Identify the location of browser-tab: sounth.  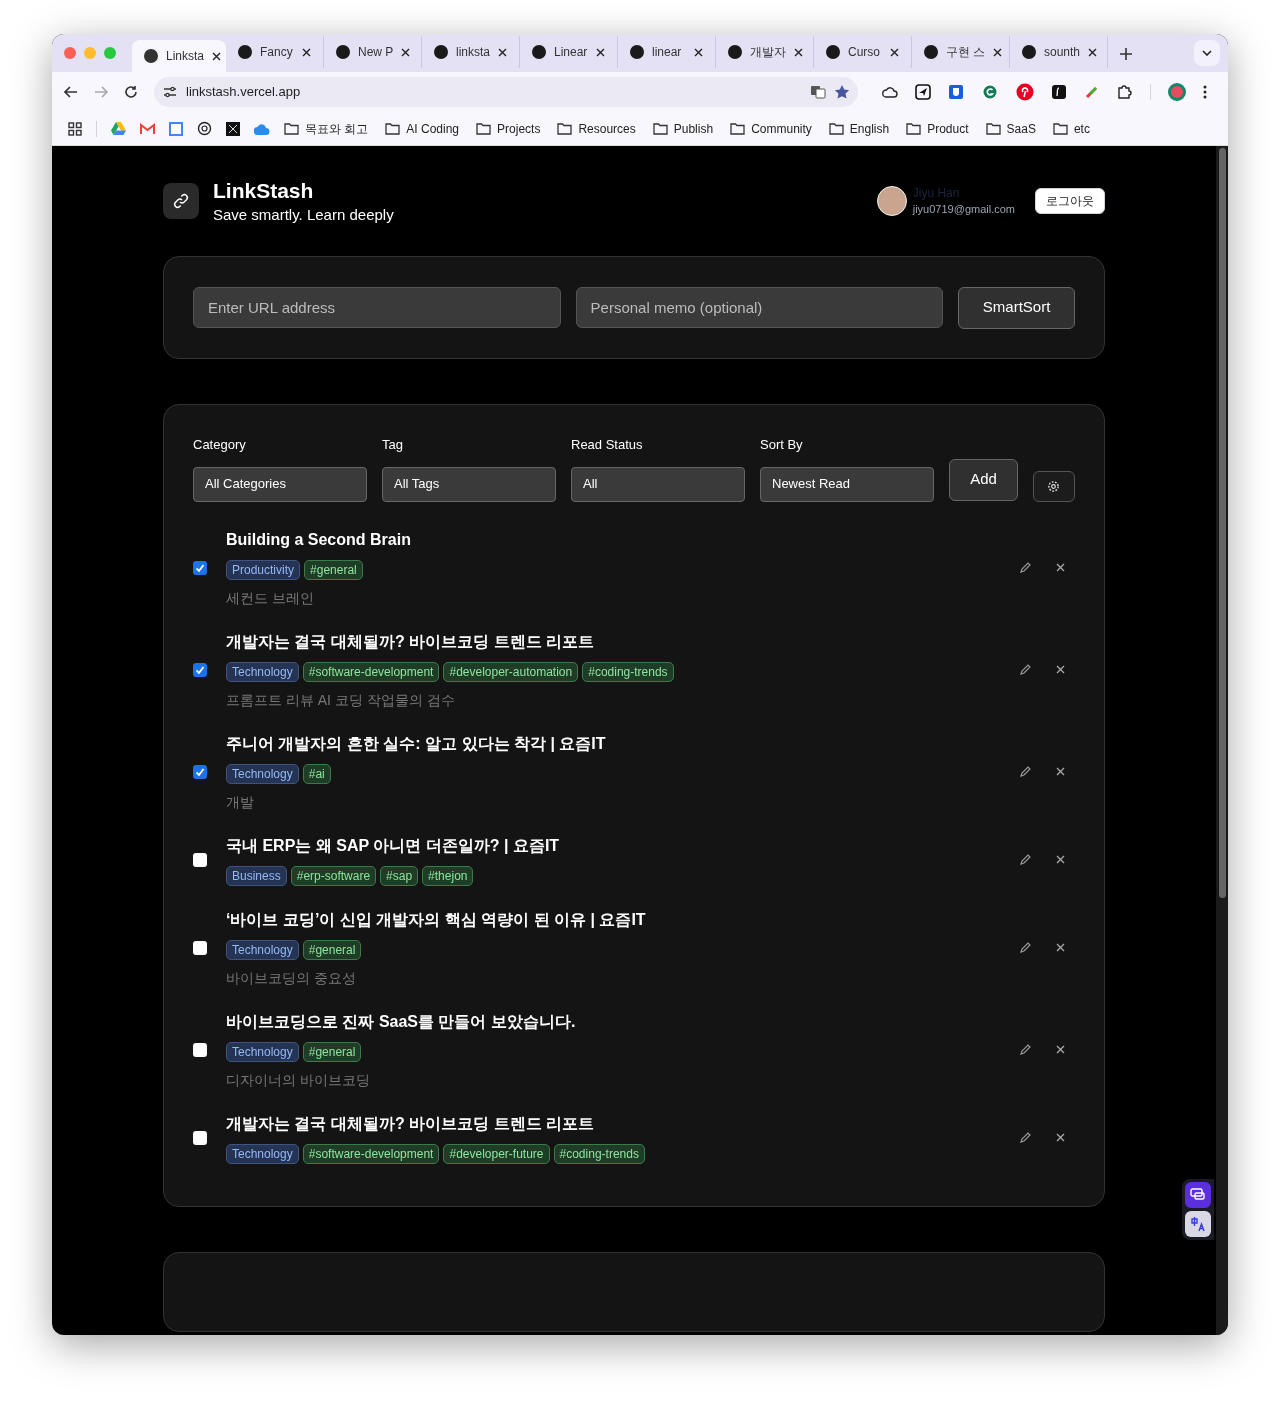
(1059, 52).